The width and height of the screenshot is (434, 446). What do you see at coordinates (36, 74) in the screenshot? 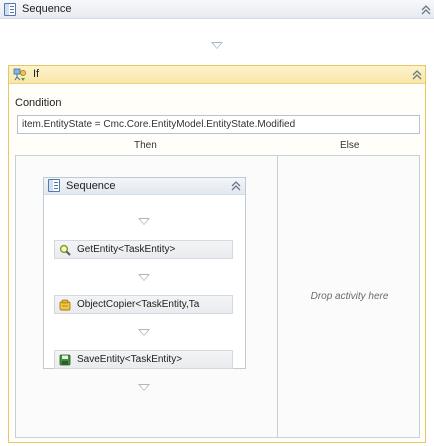
I see `if-title: If` at bounding box center [36, 74].